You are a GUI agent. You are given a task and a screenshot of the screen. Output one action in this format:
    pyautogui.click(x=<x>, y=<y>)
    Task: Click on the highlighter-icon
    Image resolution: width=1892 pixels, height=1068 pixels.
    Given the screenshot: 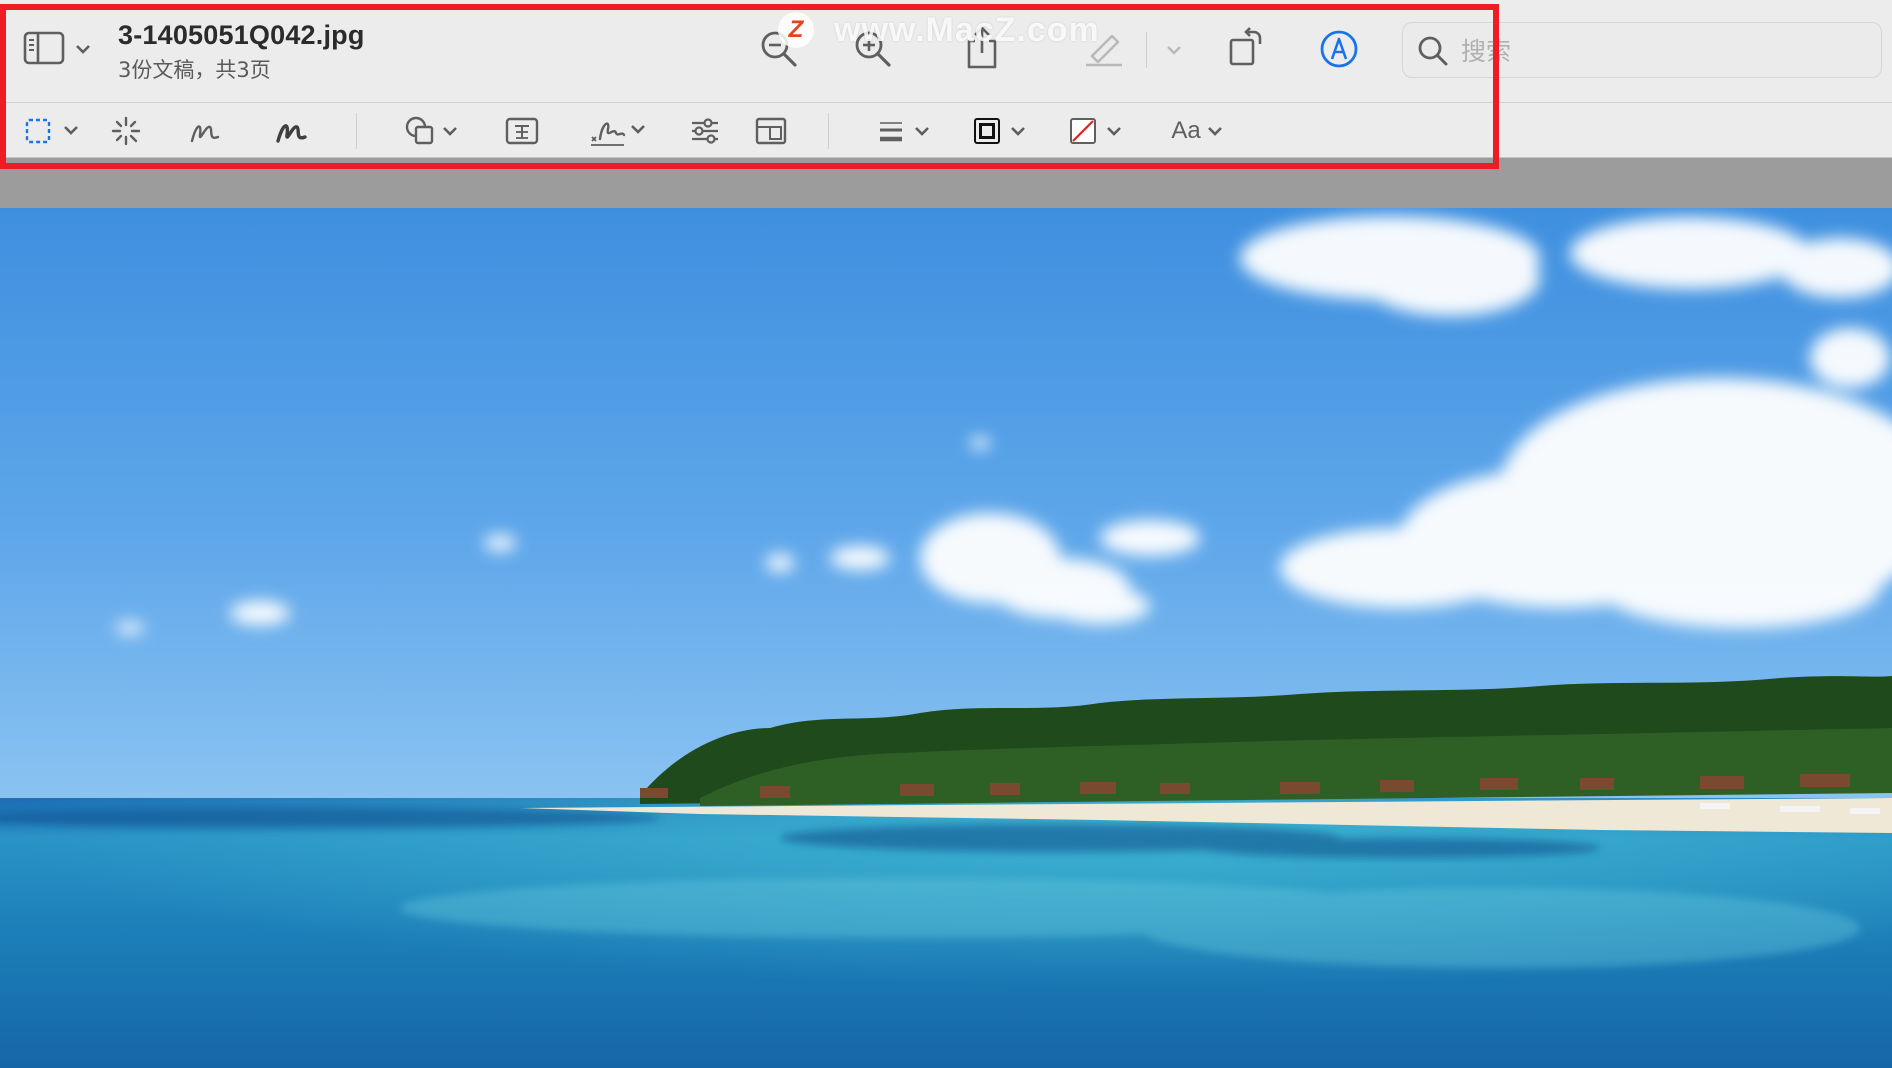 What is the action you would take?
    pyautogui.click(x=1104, y=48)
    